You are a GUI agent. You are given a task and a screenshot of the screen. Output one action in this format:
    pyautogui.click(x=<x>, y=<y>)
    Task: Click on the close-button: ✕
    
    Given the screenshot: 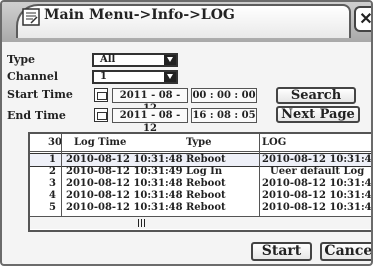 What is the action you would take?
    pyautogui.click(x=363, y=19)
    